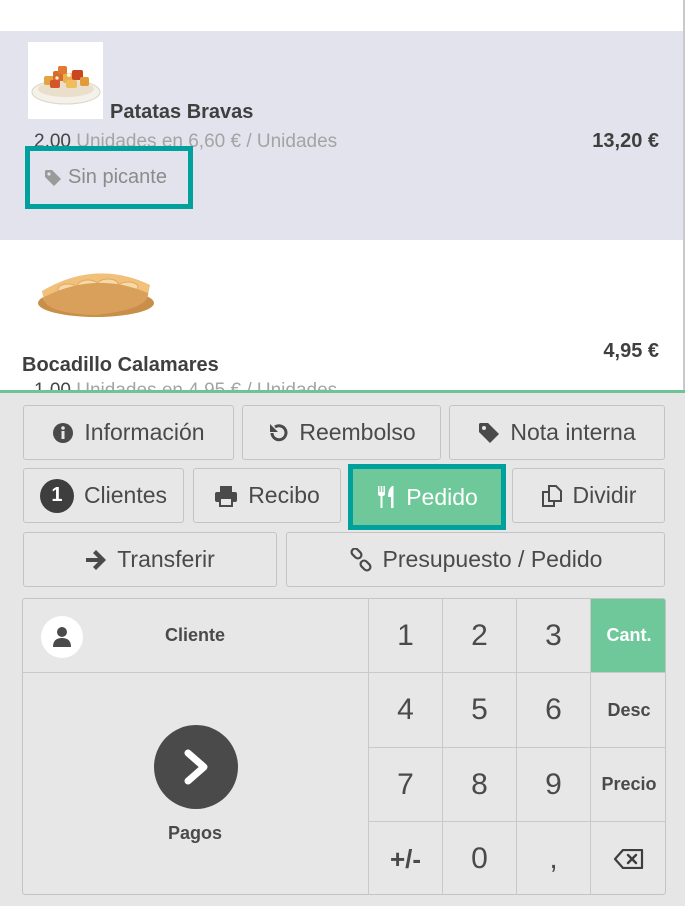  I want to click on quote-order-button: Presupuesto / Pedido, so click(475, 559).